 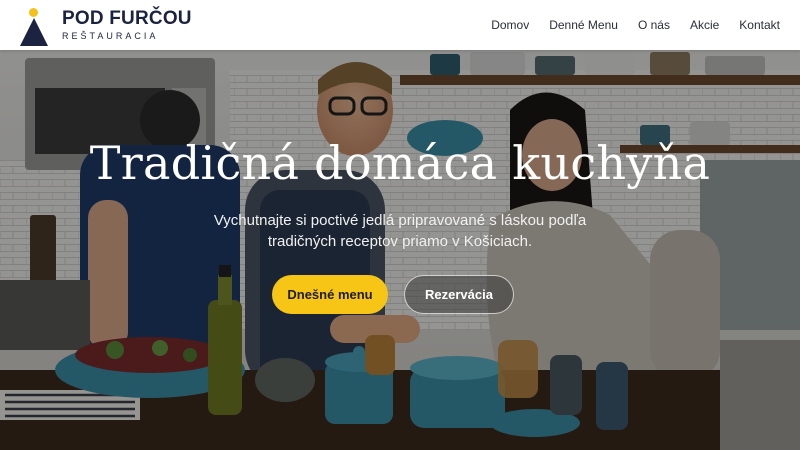 I want to click on hero-buttons: Dnešné menu Rezervácia, so click(x=400, y=294).